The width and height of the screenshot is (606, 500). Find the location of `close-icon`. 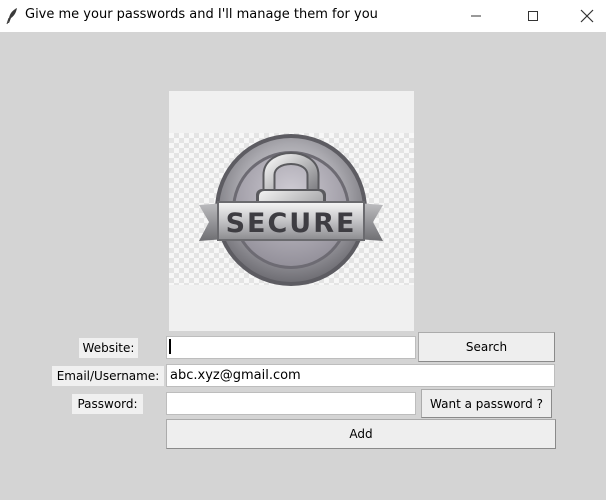

close-icon is located at coordinates (587, 16).